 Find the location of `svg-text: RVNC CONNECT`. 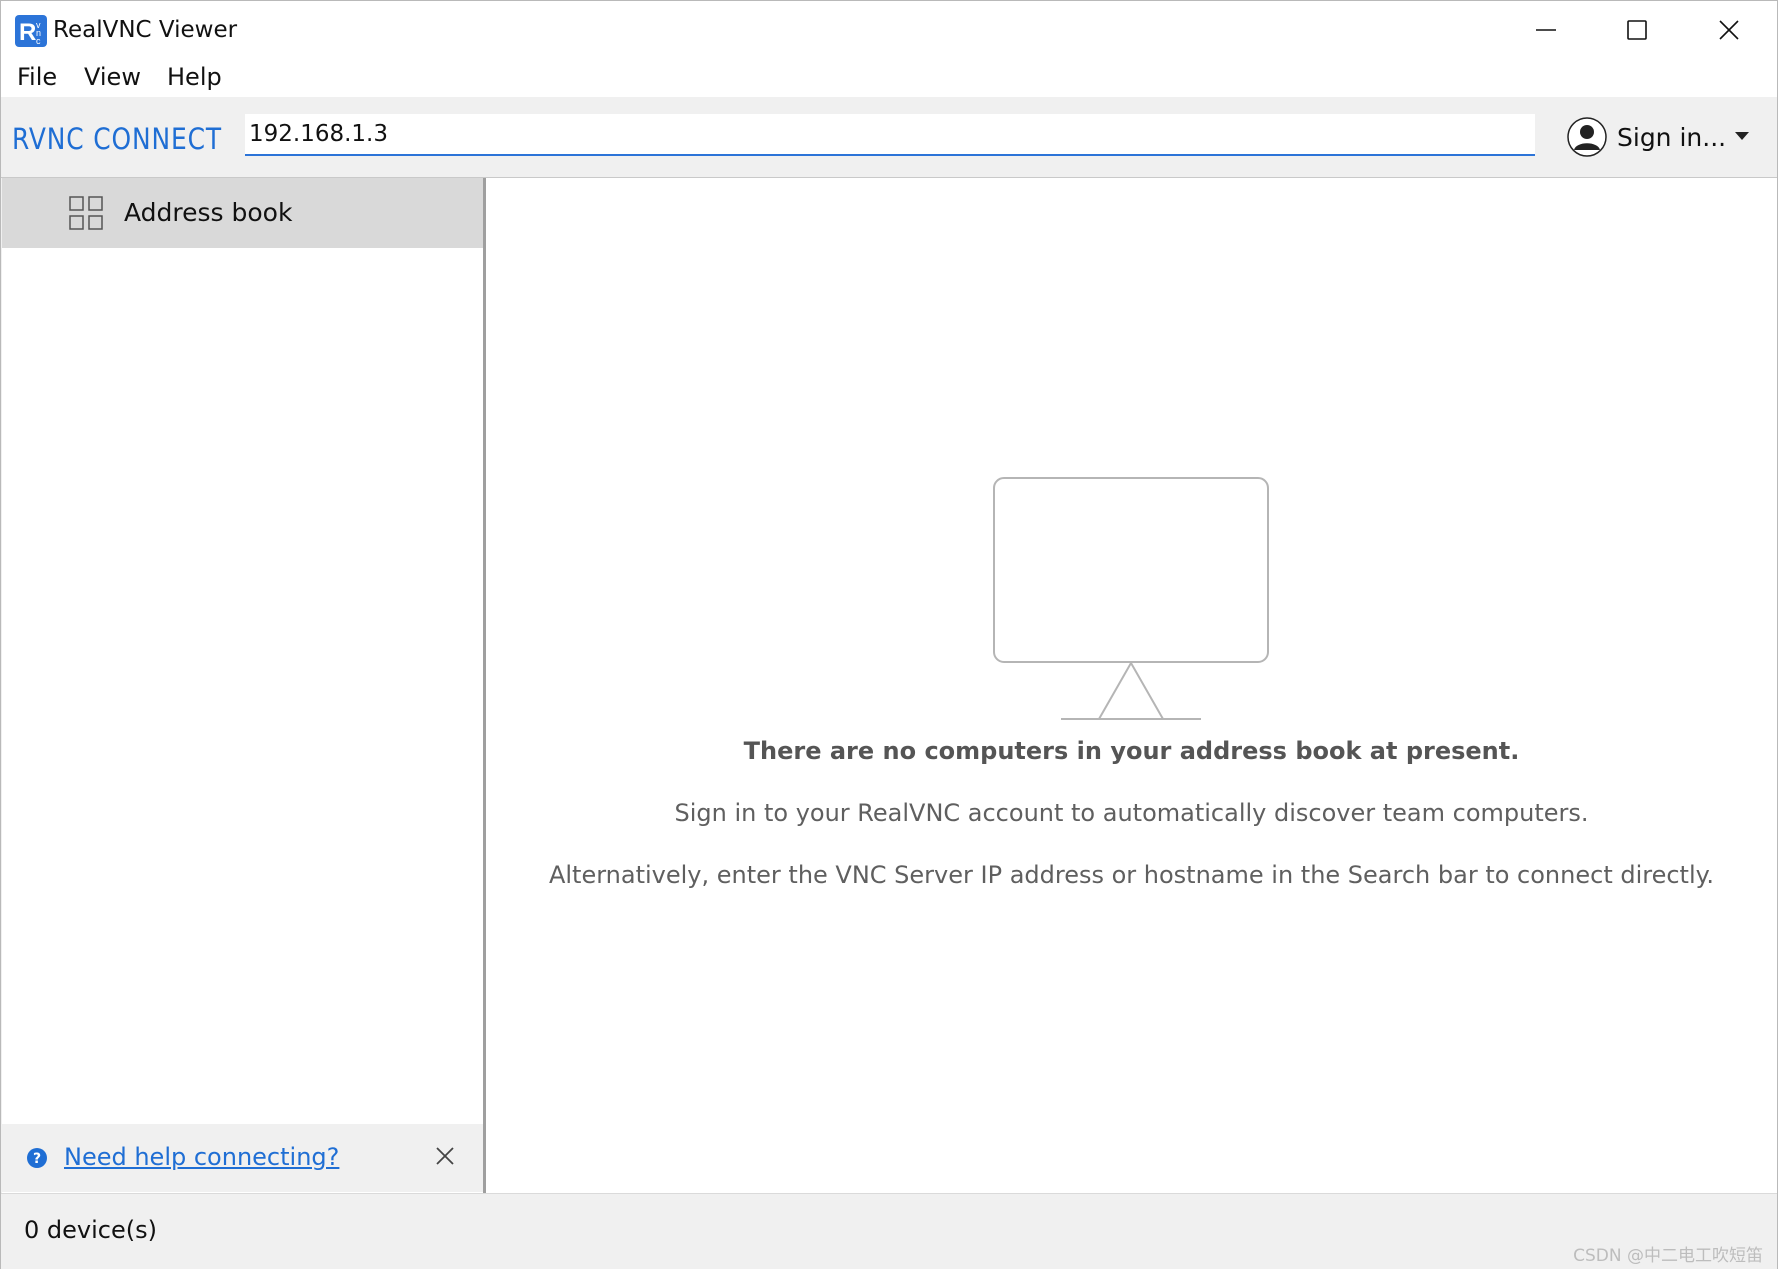

svg-text: RVNC CONNECT is located at coordinates (117, 139).